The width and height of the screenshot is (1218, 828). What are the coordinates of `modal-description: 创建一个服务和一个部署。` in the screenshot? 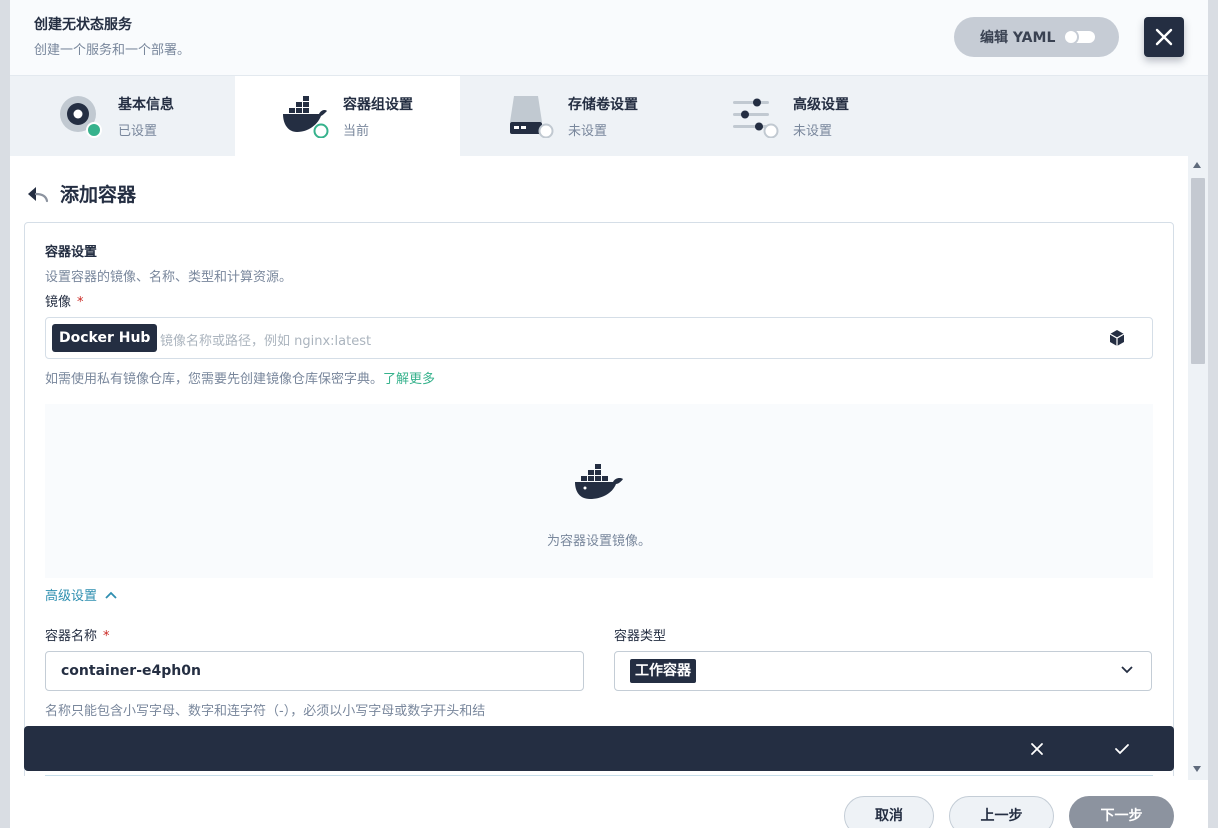 It's located at (112, 50).